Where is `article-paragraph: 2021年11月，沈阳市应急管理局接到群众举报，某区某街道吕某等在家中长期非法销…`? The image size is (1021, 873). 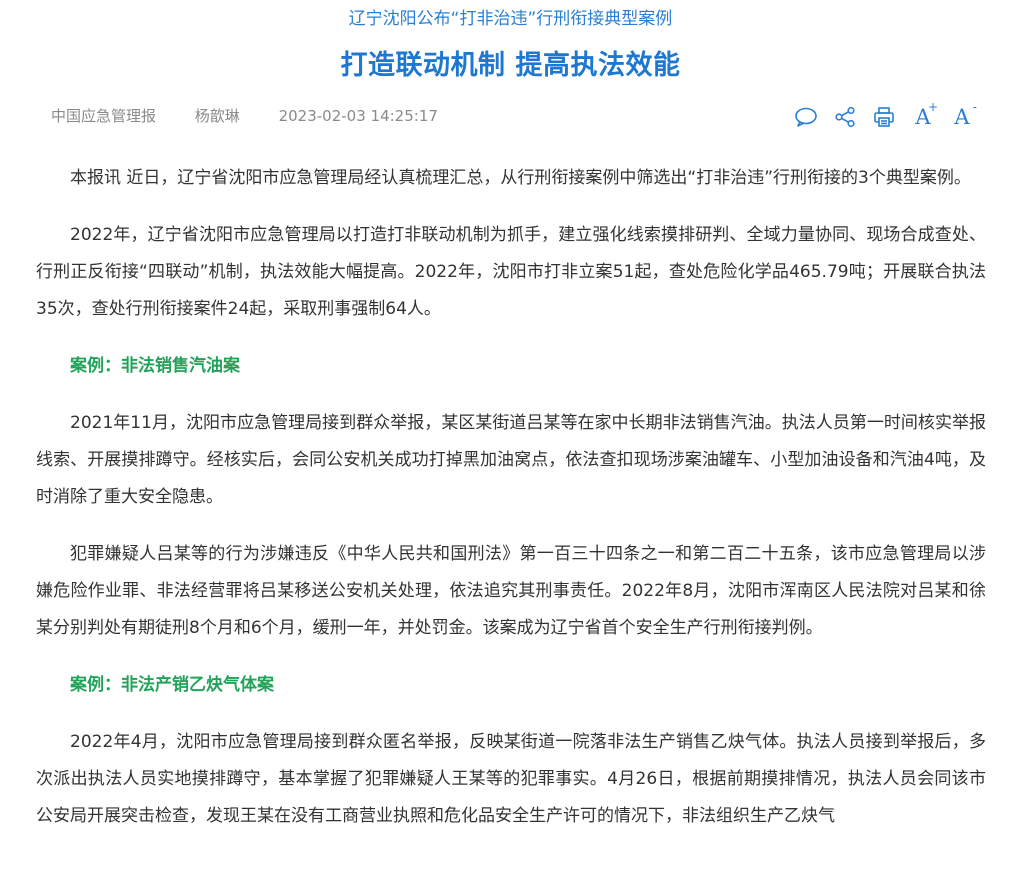
article-paragraph: 2021年11月，沈阳市应急管理局接到群众举报，某区某街道吕某等在家中长期非法销… is located at coordinates (511, 460).